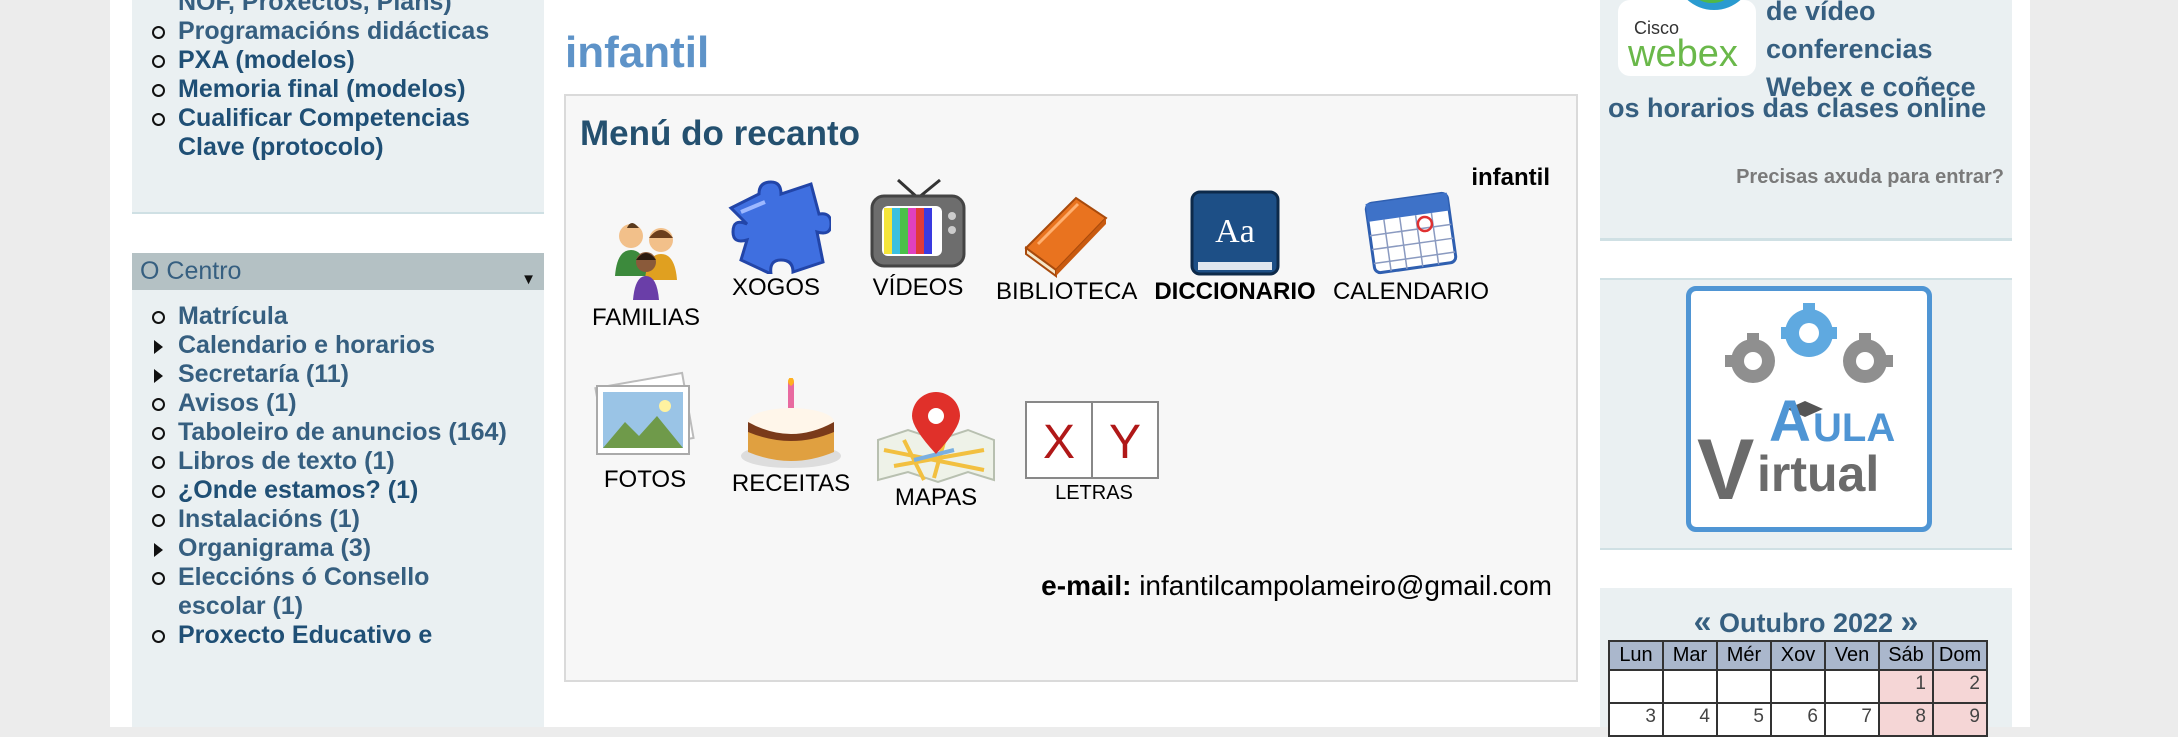 The width and height of the screenshot is (2178, 737). What do you see at coordinates (1818, 474) in the screenshot?
I see `aula-rest-v: irtual` at bounding box center [1818, 474].